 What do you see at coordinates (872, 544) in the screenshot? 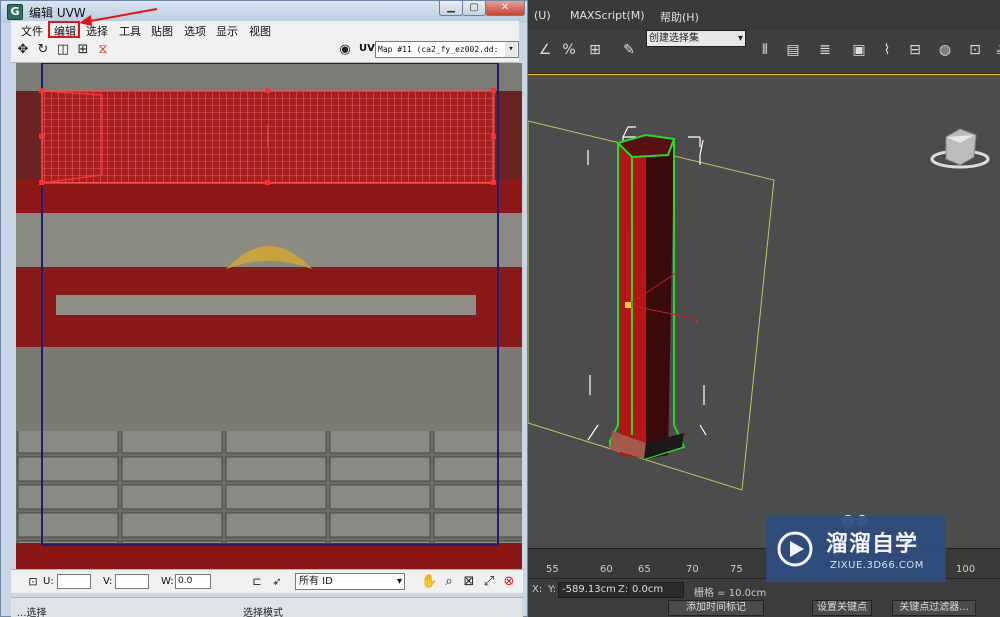
I see `watermark-title: 溜溜自学` at bounding box center [872, 544].